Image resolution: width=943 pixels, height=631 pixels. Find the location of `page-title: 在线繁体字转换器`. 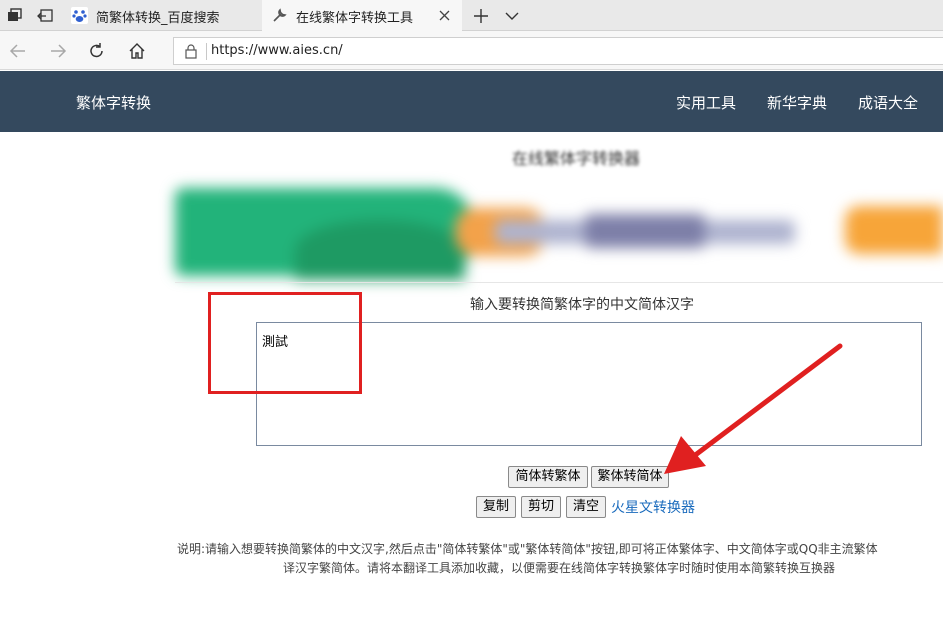

page-title: 在线繁体字转换器 is located at coordinates (576, 158).